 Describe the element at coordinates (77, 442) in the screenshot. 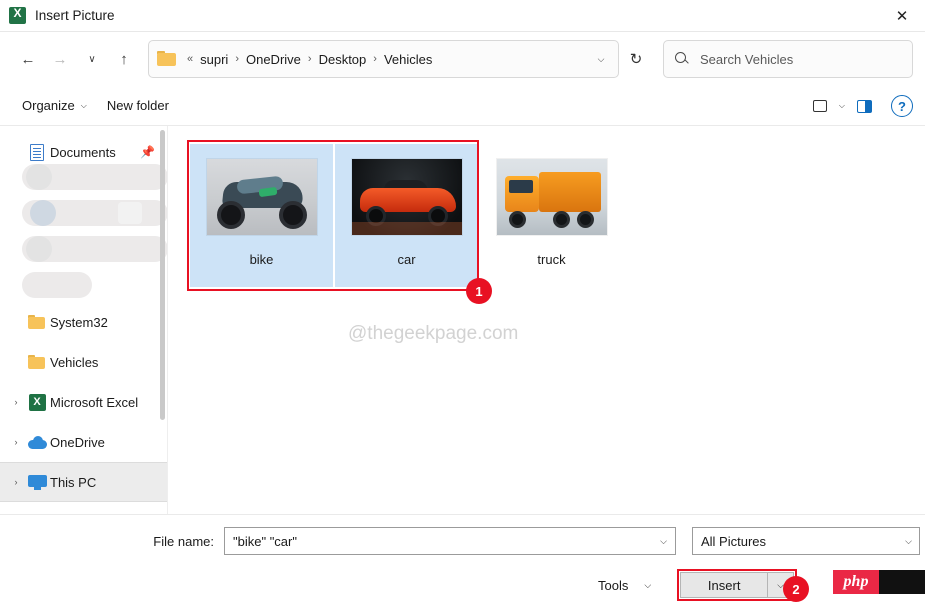

I see `sidebar-item-label: OneDrive` at that location.